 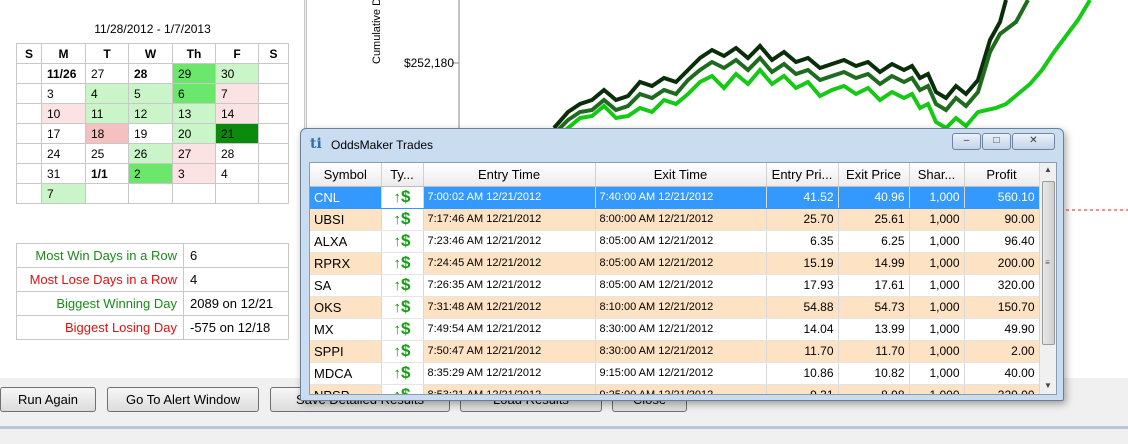 I want to click on window-titlebar: ti OddsMaker Trades – □ ✕, so click(x=682, y=144).